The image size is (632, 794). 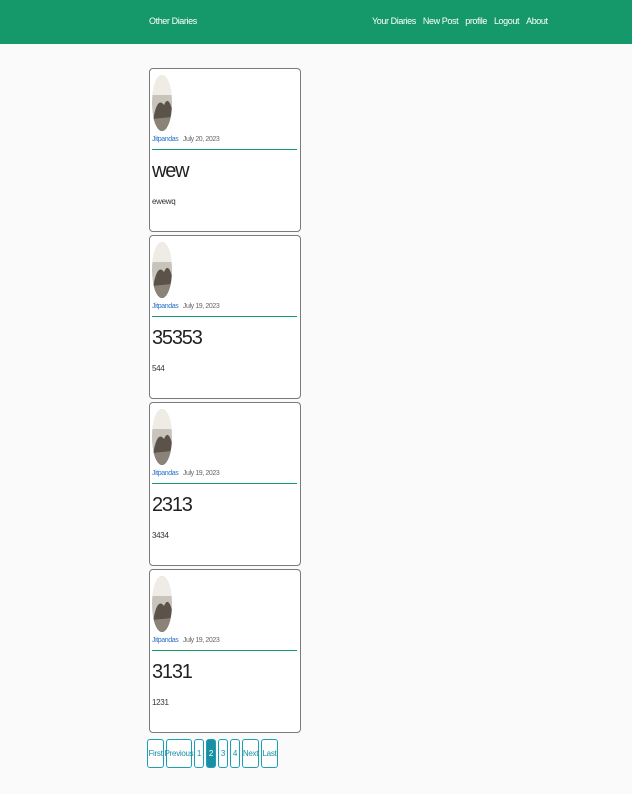 I want to click on nav-logout: Logout, so click(x=507, y=21).